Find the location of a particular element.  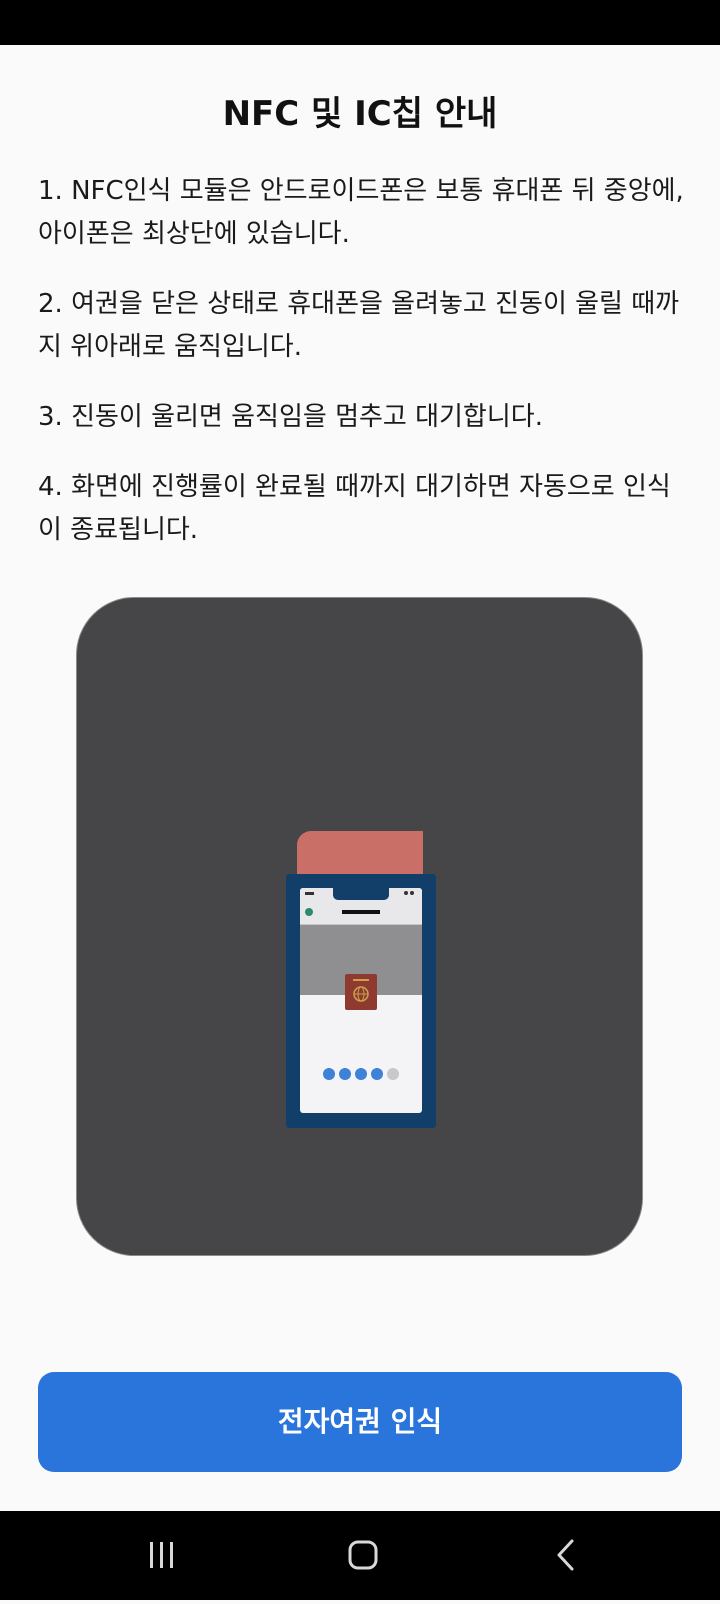

recent-apps-button is located at coordinates (162, 1555).